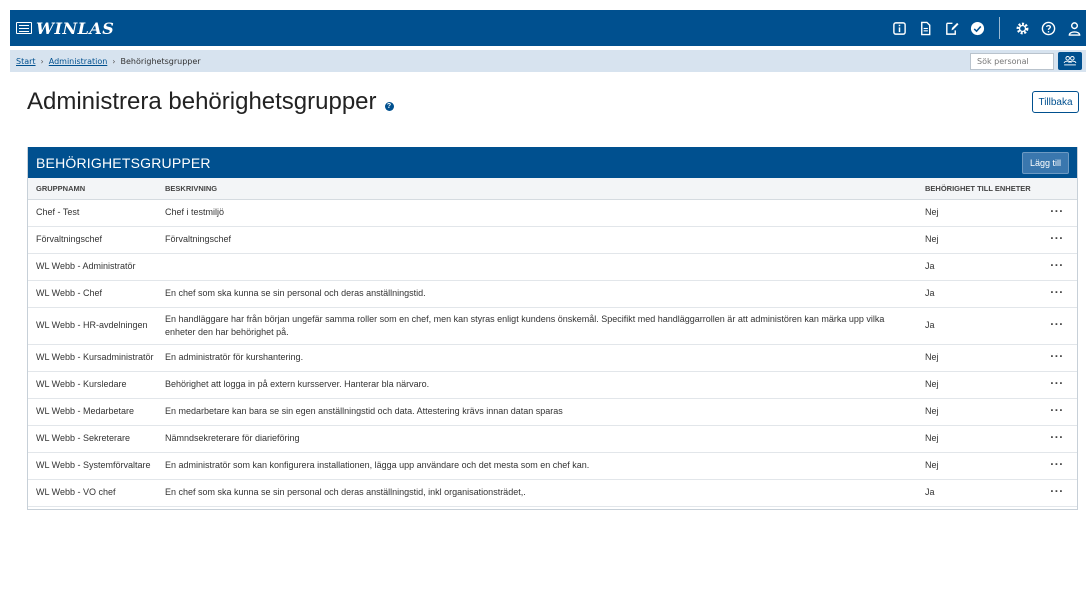 The height and width of the screenshot is (596, 1086). Describe the element at coordinates (26, 61) in the screenshot. I see `breadcrumb-start-link: Start` at that location.